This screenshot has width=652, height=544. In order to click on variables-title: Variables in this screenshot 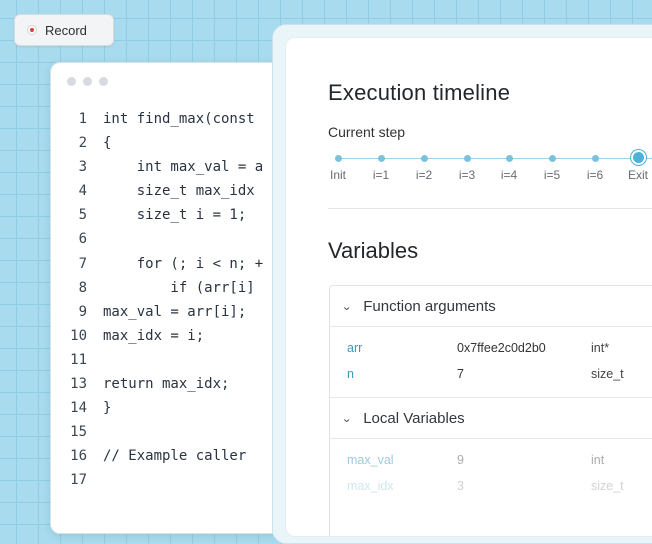, I will do `click(373, 250)`.